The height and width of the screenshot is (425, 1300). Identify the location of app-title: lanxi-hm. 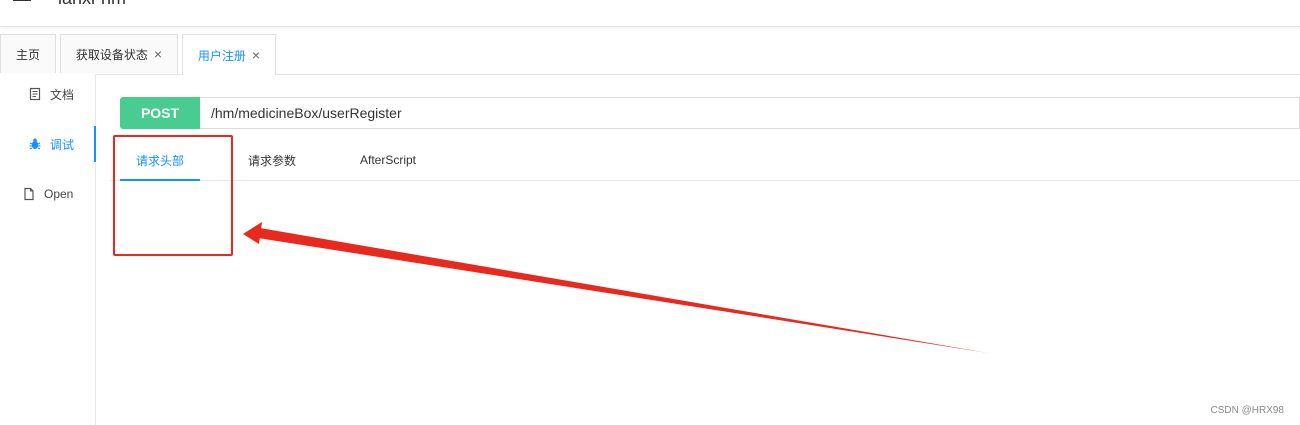
(92, 4).